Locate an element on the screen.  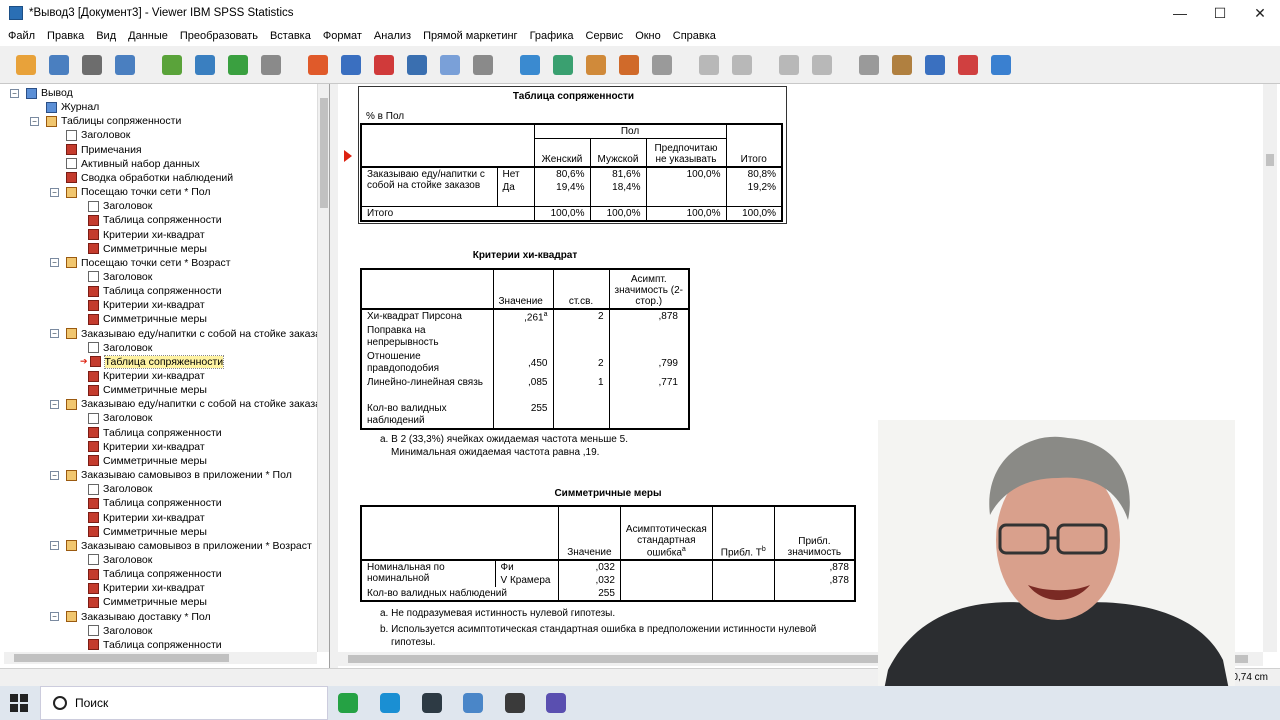
designate-window-icon is located at coordinates (662, 65).